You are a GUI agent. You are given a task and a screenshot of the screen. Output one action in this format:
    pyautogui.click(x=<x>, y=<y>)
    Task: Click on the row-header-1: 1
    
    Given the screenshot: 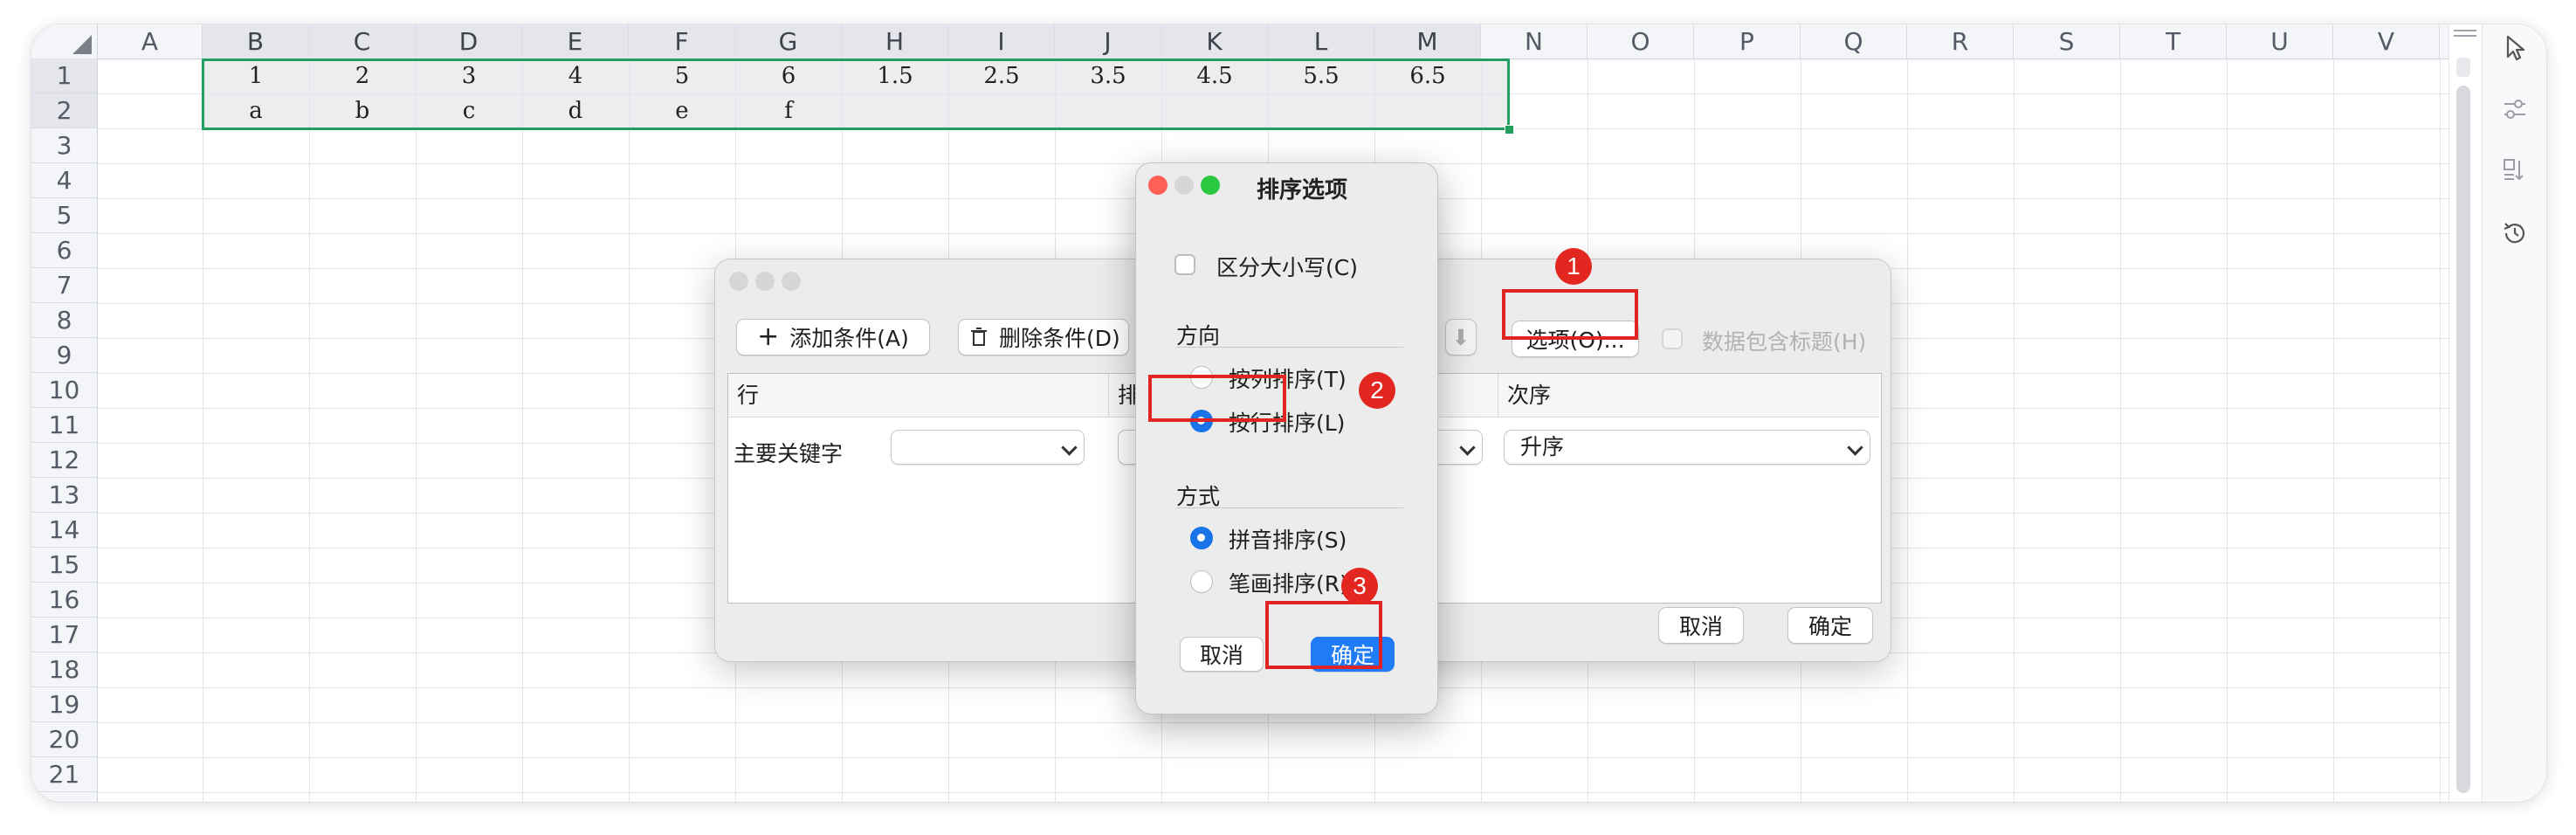 What is the action you would take?
    pyautogui.click(x=64, y=76)
    